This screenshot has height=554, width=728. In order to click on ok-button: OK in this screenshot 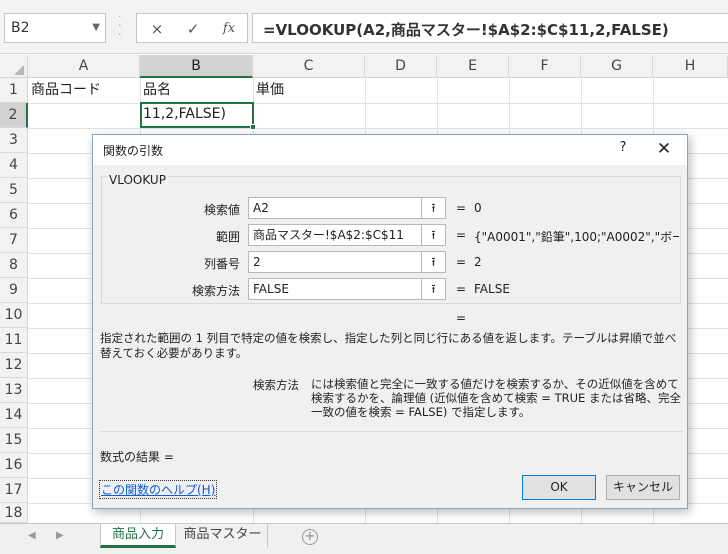, I will do `click(559, 487)`.